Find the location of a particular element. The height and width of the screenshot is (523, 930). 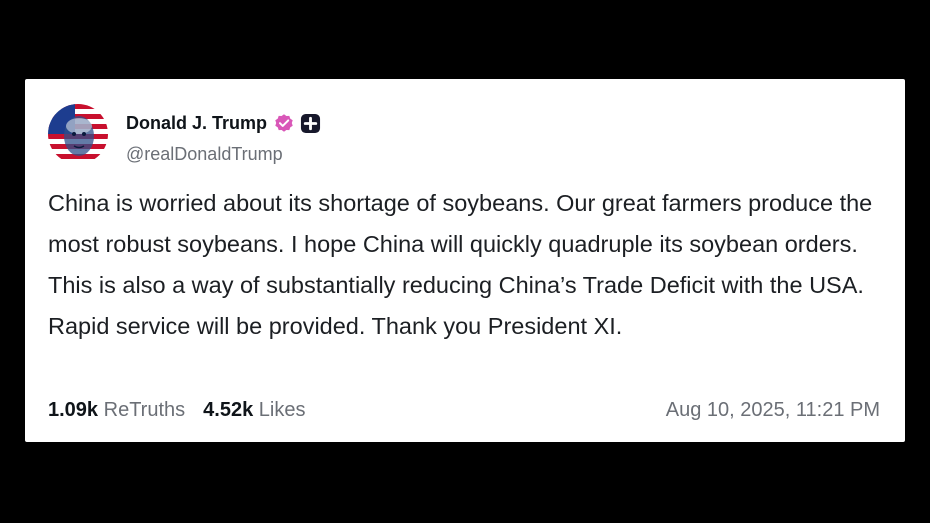

post-stats: 1.09k ReTruths 4.52k Likes is located at coordinates (176, 410).